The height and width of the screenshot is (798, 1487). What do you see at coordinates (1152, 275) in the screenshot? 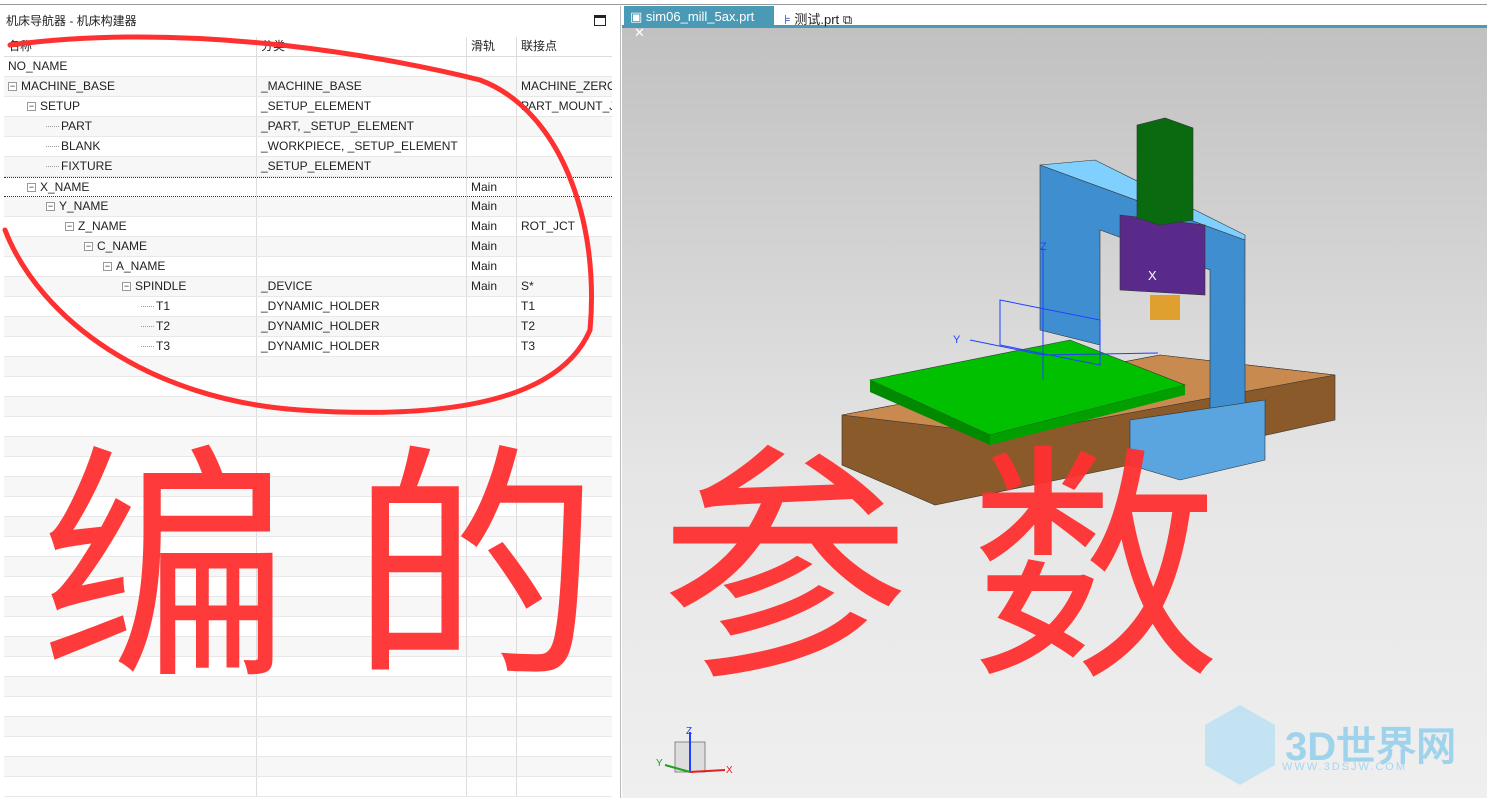
I see `axis-label: X` at bounding box center [1152, 275].